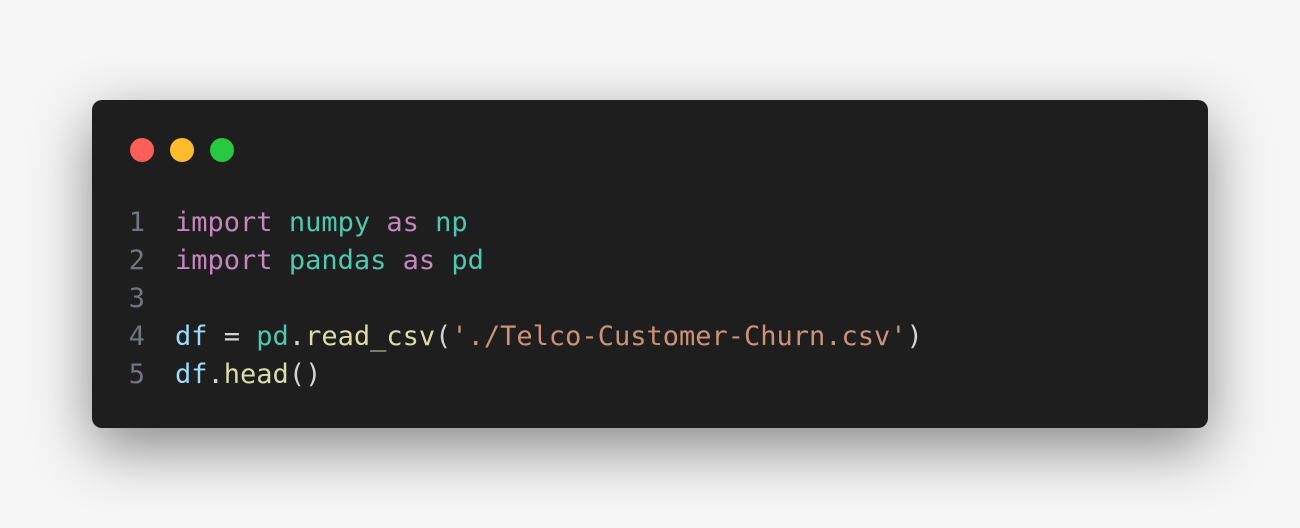 Image resolution: width=1300 pixels, height=528 pixels. Describe the element at coordinates (136, 222) in the screenshot. I see `line-number: 1` at that location.